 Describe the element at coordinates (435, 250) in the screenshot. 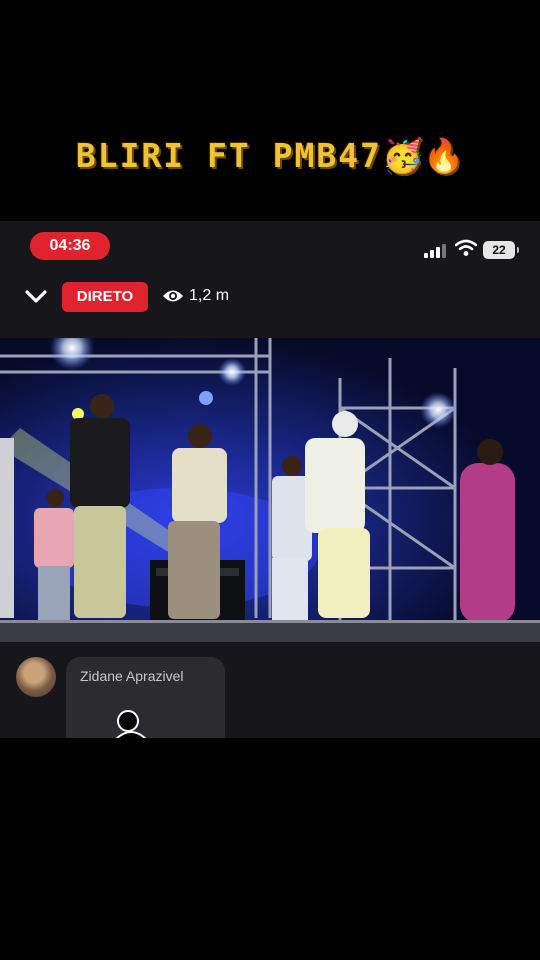

I see `signal-icon` at that location.